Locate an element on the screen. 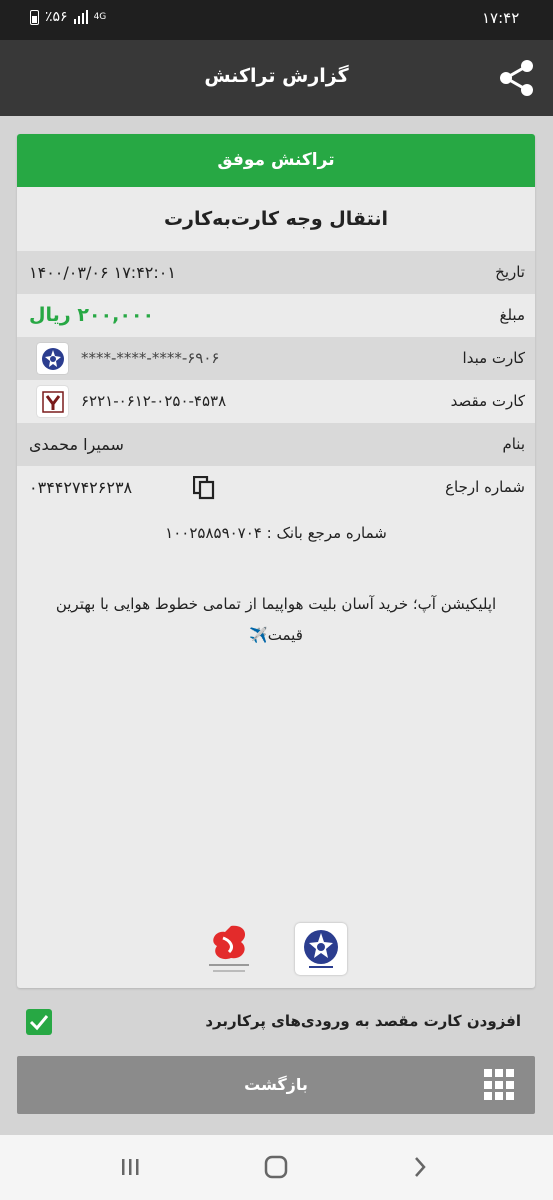 The height and width of the screenshot is (1200, 553). recent-apps-icon is located at coordinates (130, 1167).